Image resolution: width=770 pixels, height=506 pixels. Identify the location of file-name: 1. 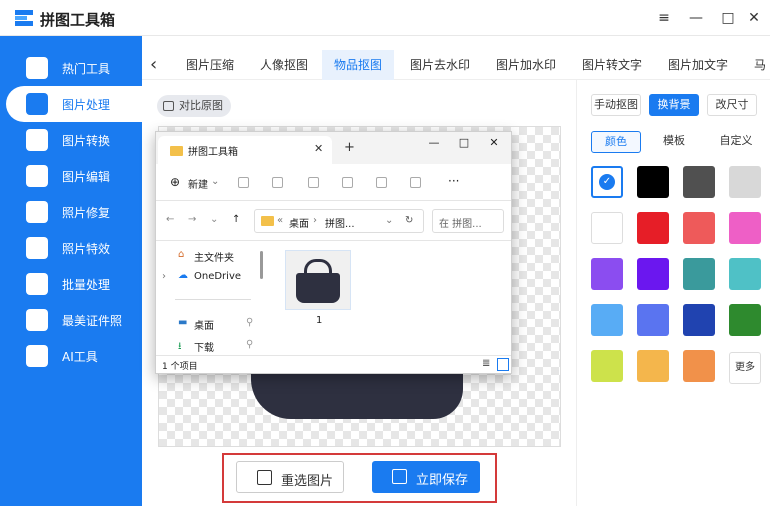
(319, 320).